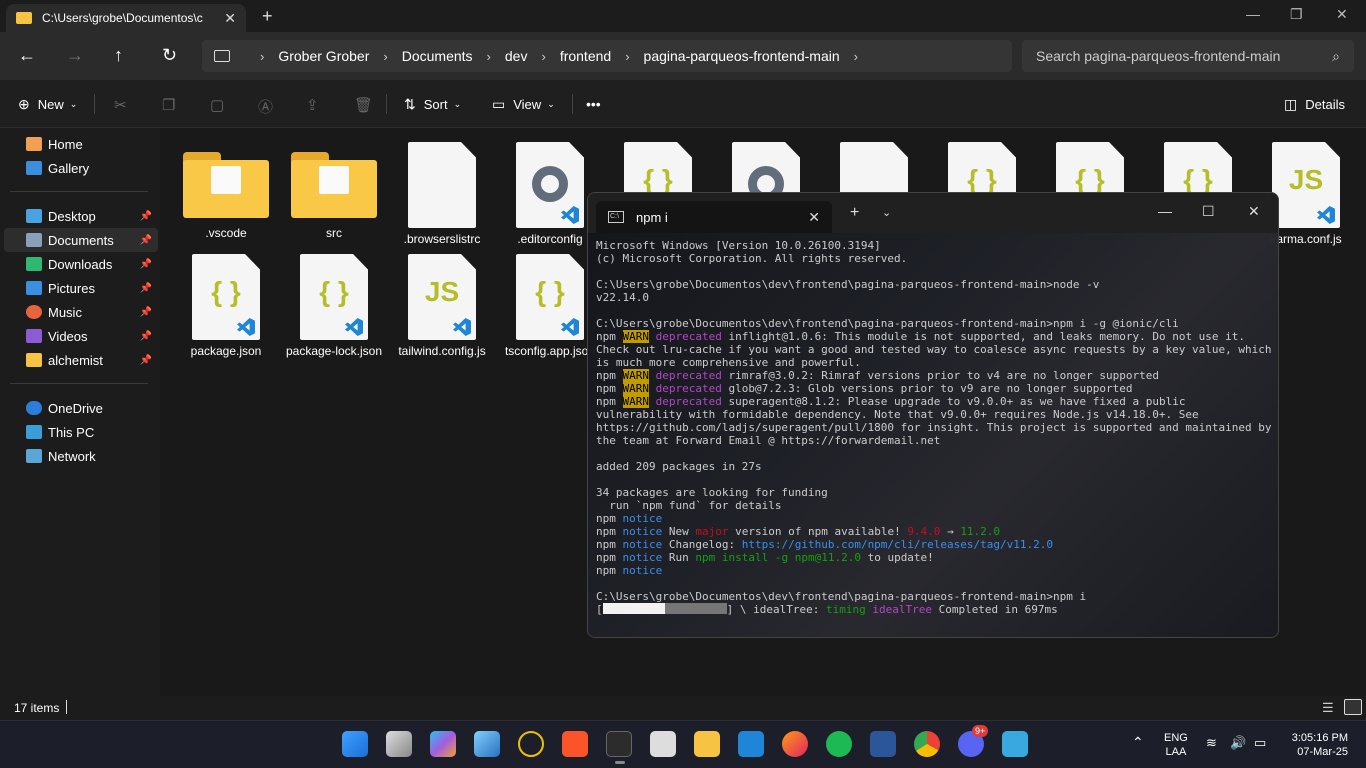 This screenshot has width=1366, height=768. I want to click on file-item: { } tsconfig.app.json, so click(550, 306).